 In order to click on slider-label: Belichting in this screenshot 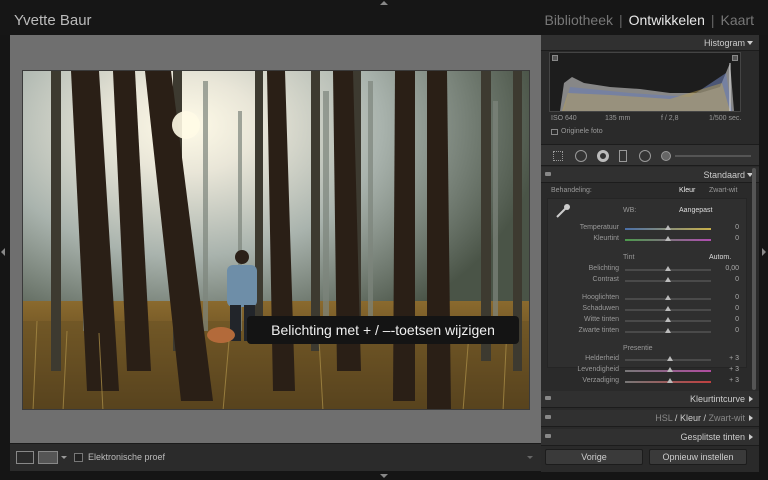, I will do `click(603, 268)`.